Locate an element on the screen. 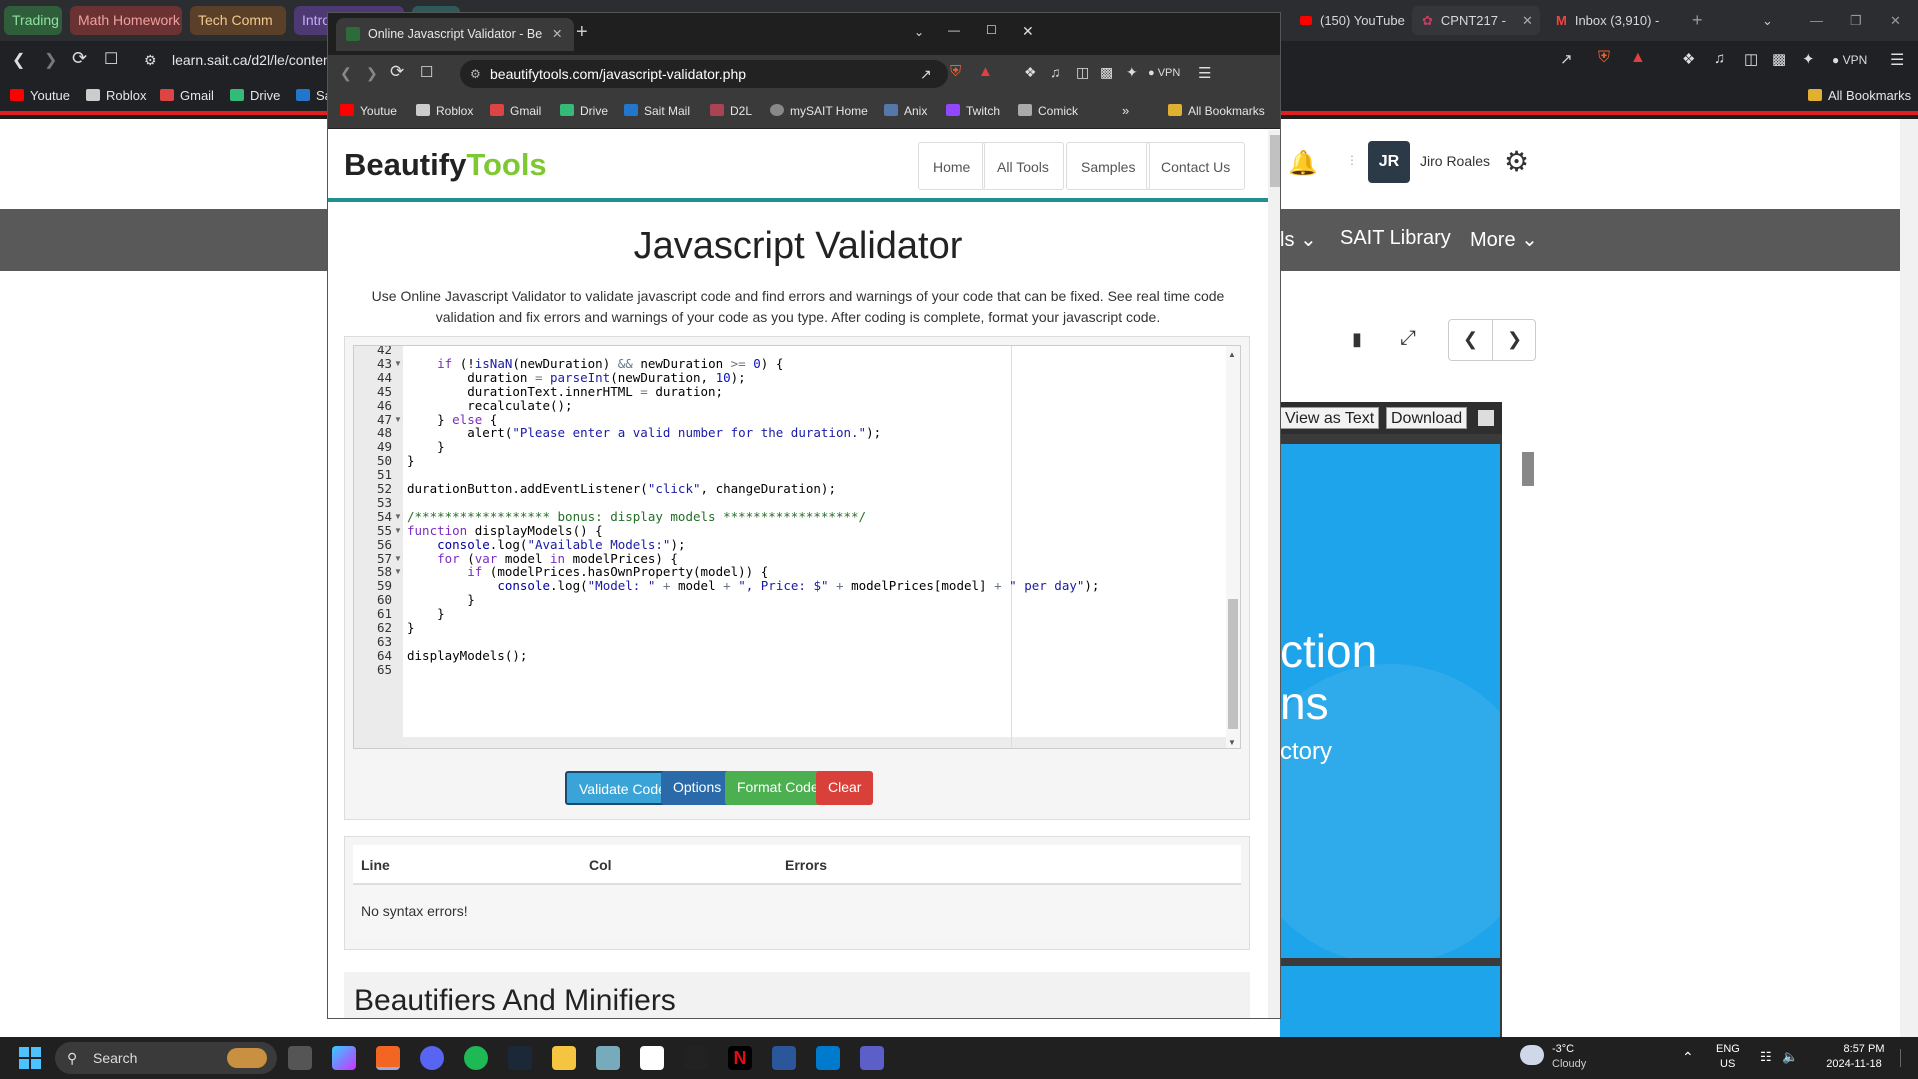  forward-icon: ❯ is located at coordinates (372, 73).